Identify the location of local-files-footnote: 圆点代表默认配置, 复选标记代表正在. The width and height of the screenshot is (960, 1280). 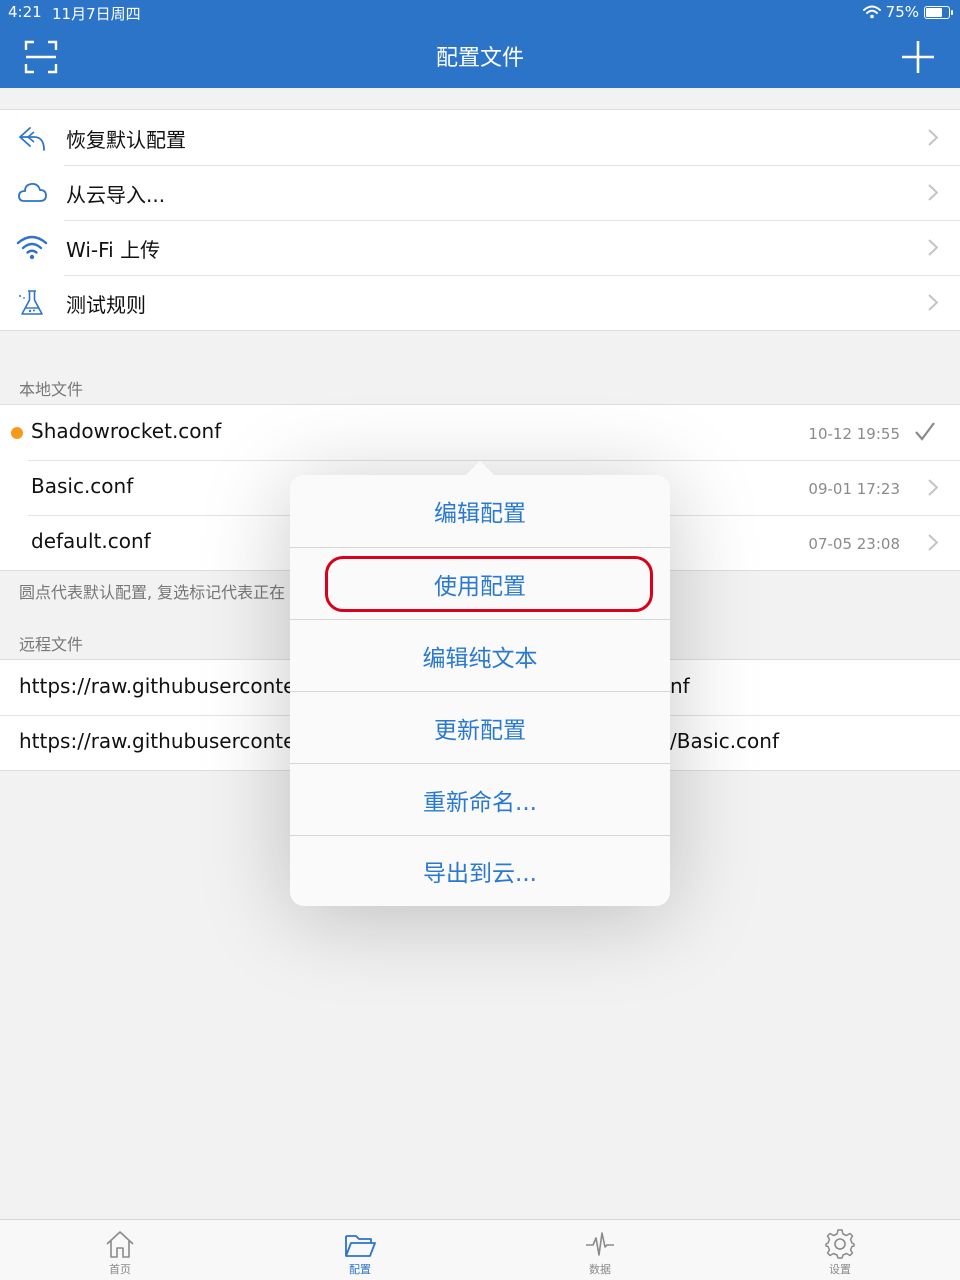
(152, 592).